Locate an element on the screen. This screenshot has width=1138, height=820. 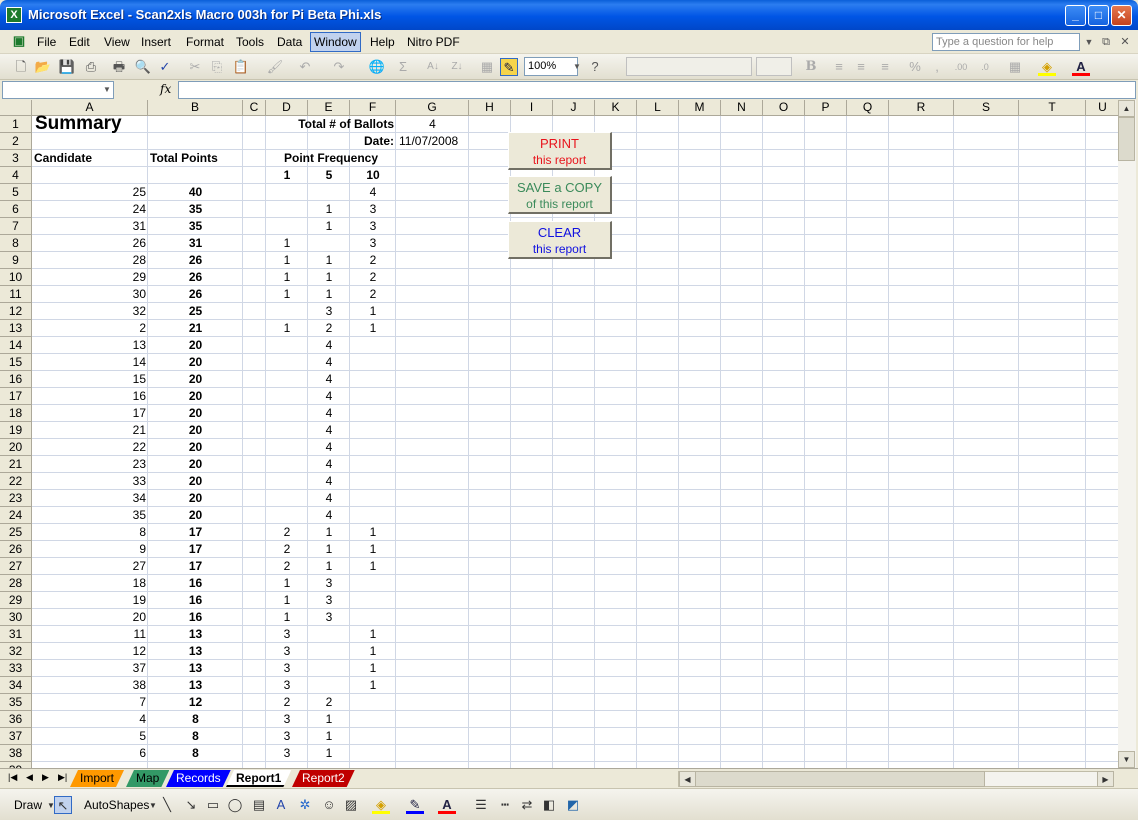
row-header-1: 1 is located at coordinates (16, 124).